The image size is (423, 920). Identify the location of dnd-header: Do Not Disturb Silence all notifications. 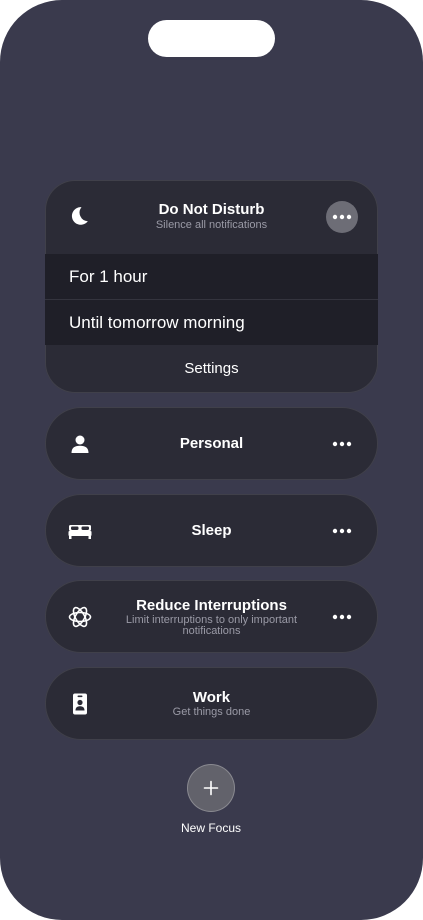
(211, 217).